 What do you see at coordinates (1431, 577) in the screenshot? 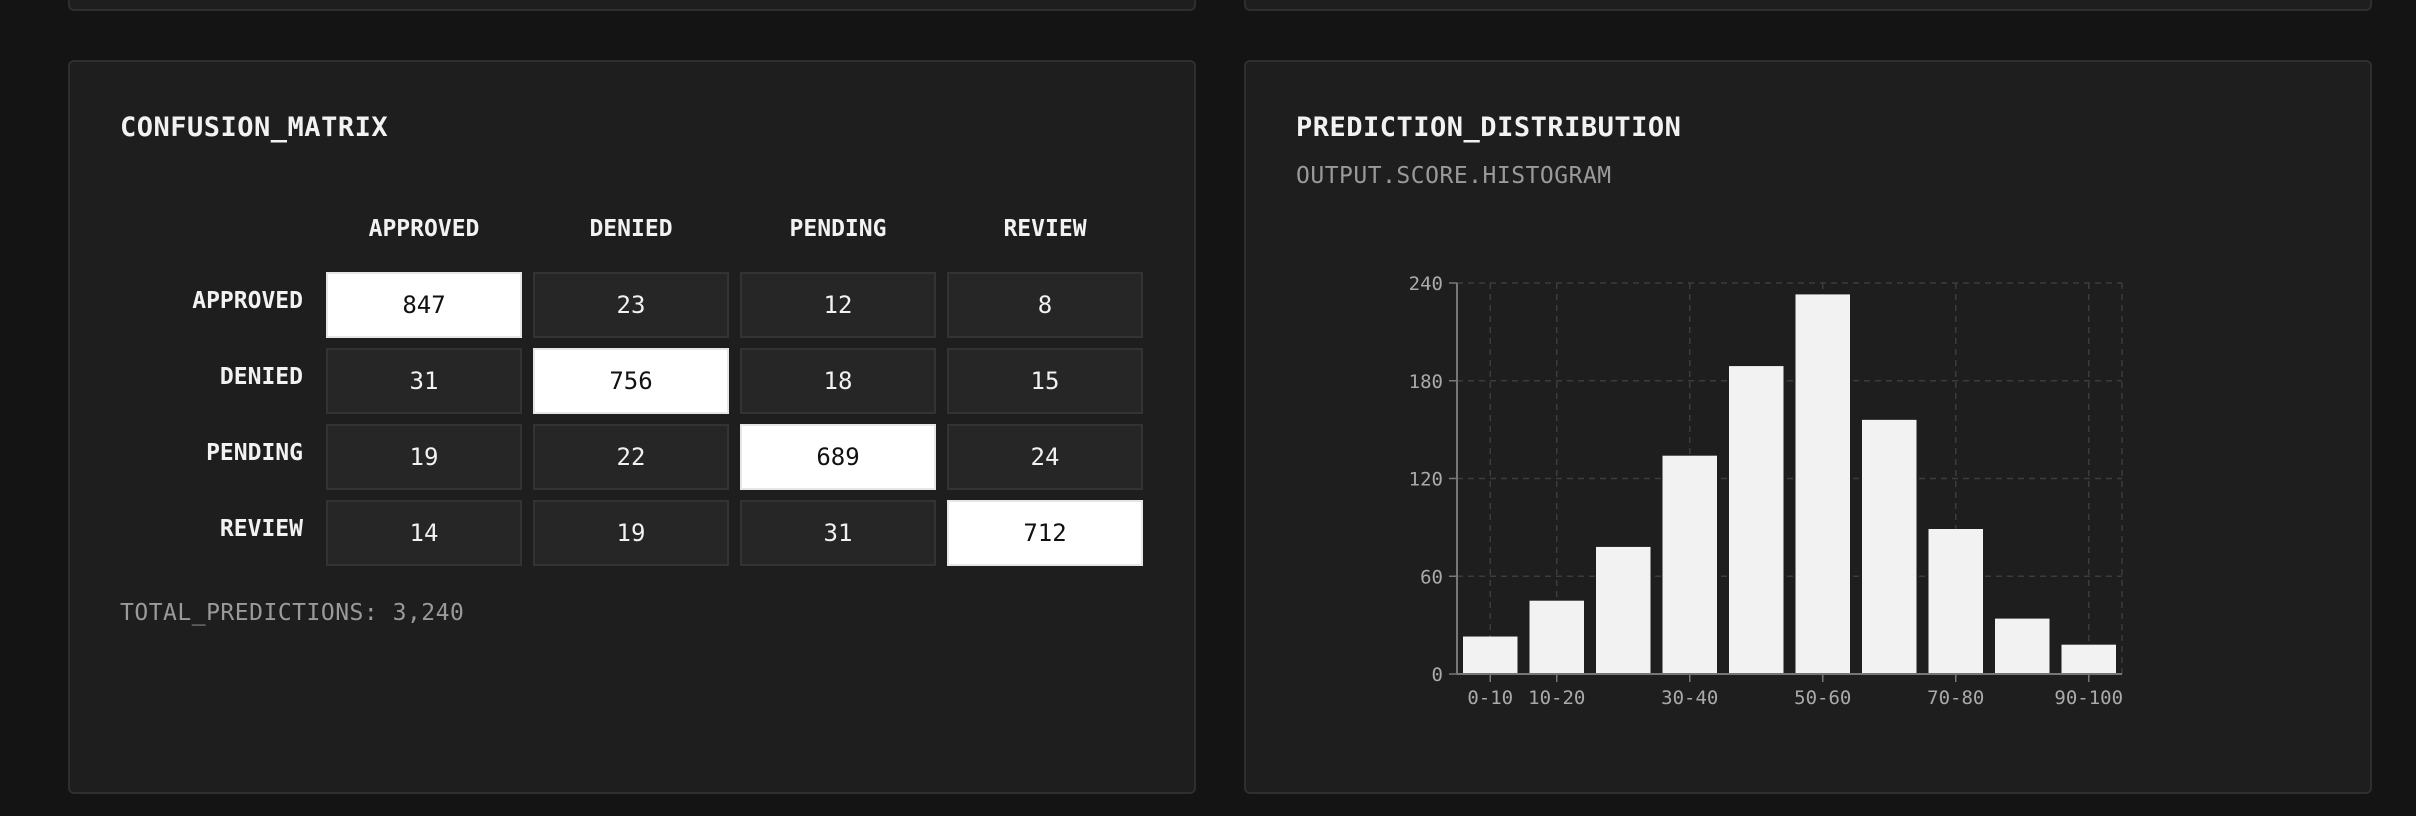
I see `y-tick-label: 60` at bounding box center [1431, 577].